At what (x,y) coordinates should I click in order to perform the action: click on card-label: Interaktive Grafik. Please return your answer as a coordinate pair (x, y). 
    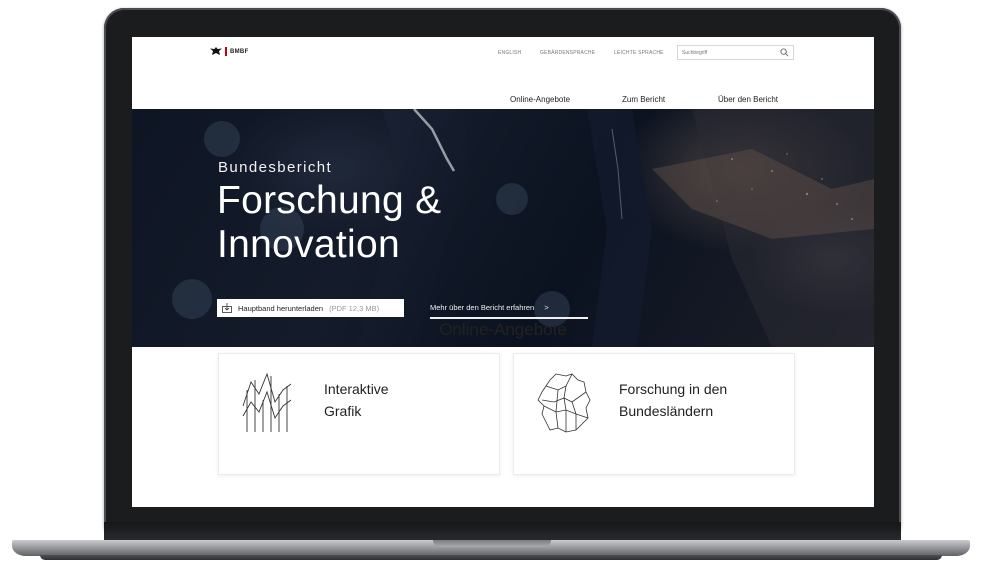
    Looking at the image, I should click on (399, 400).